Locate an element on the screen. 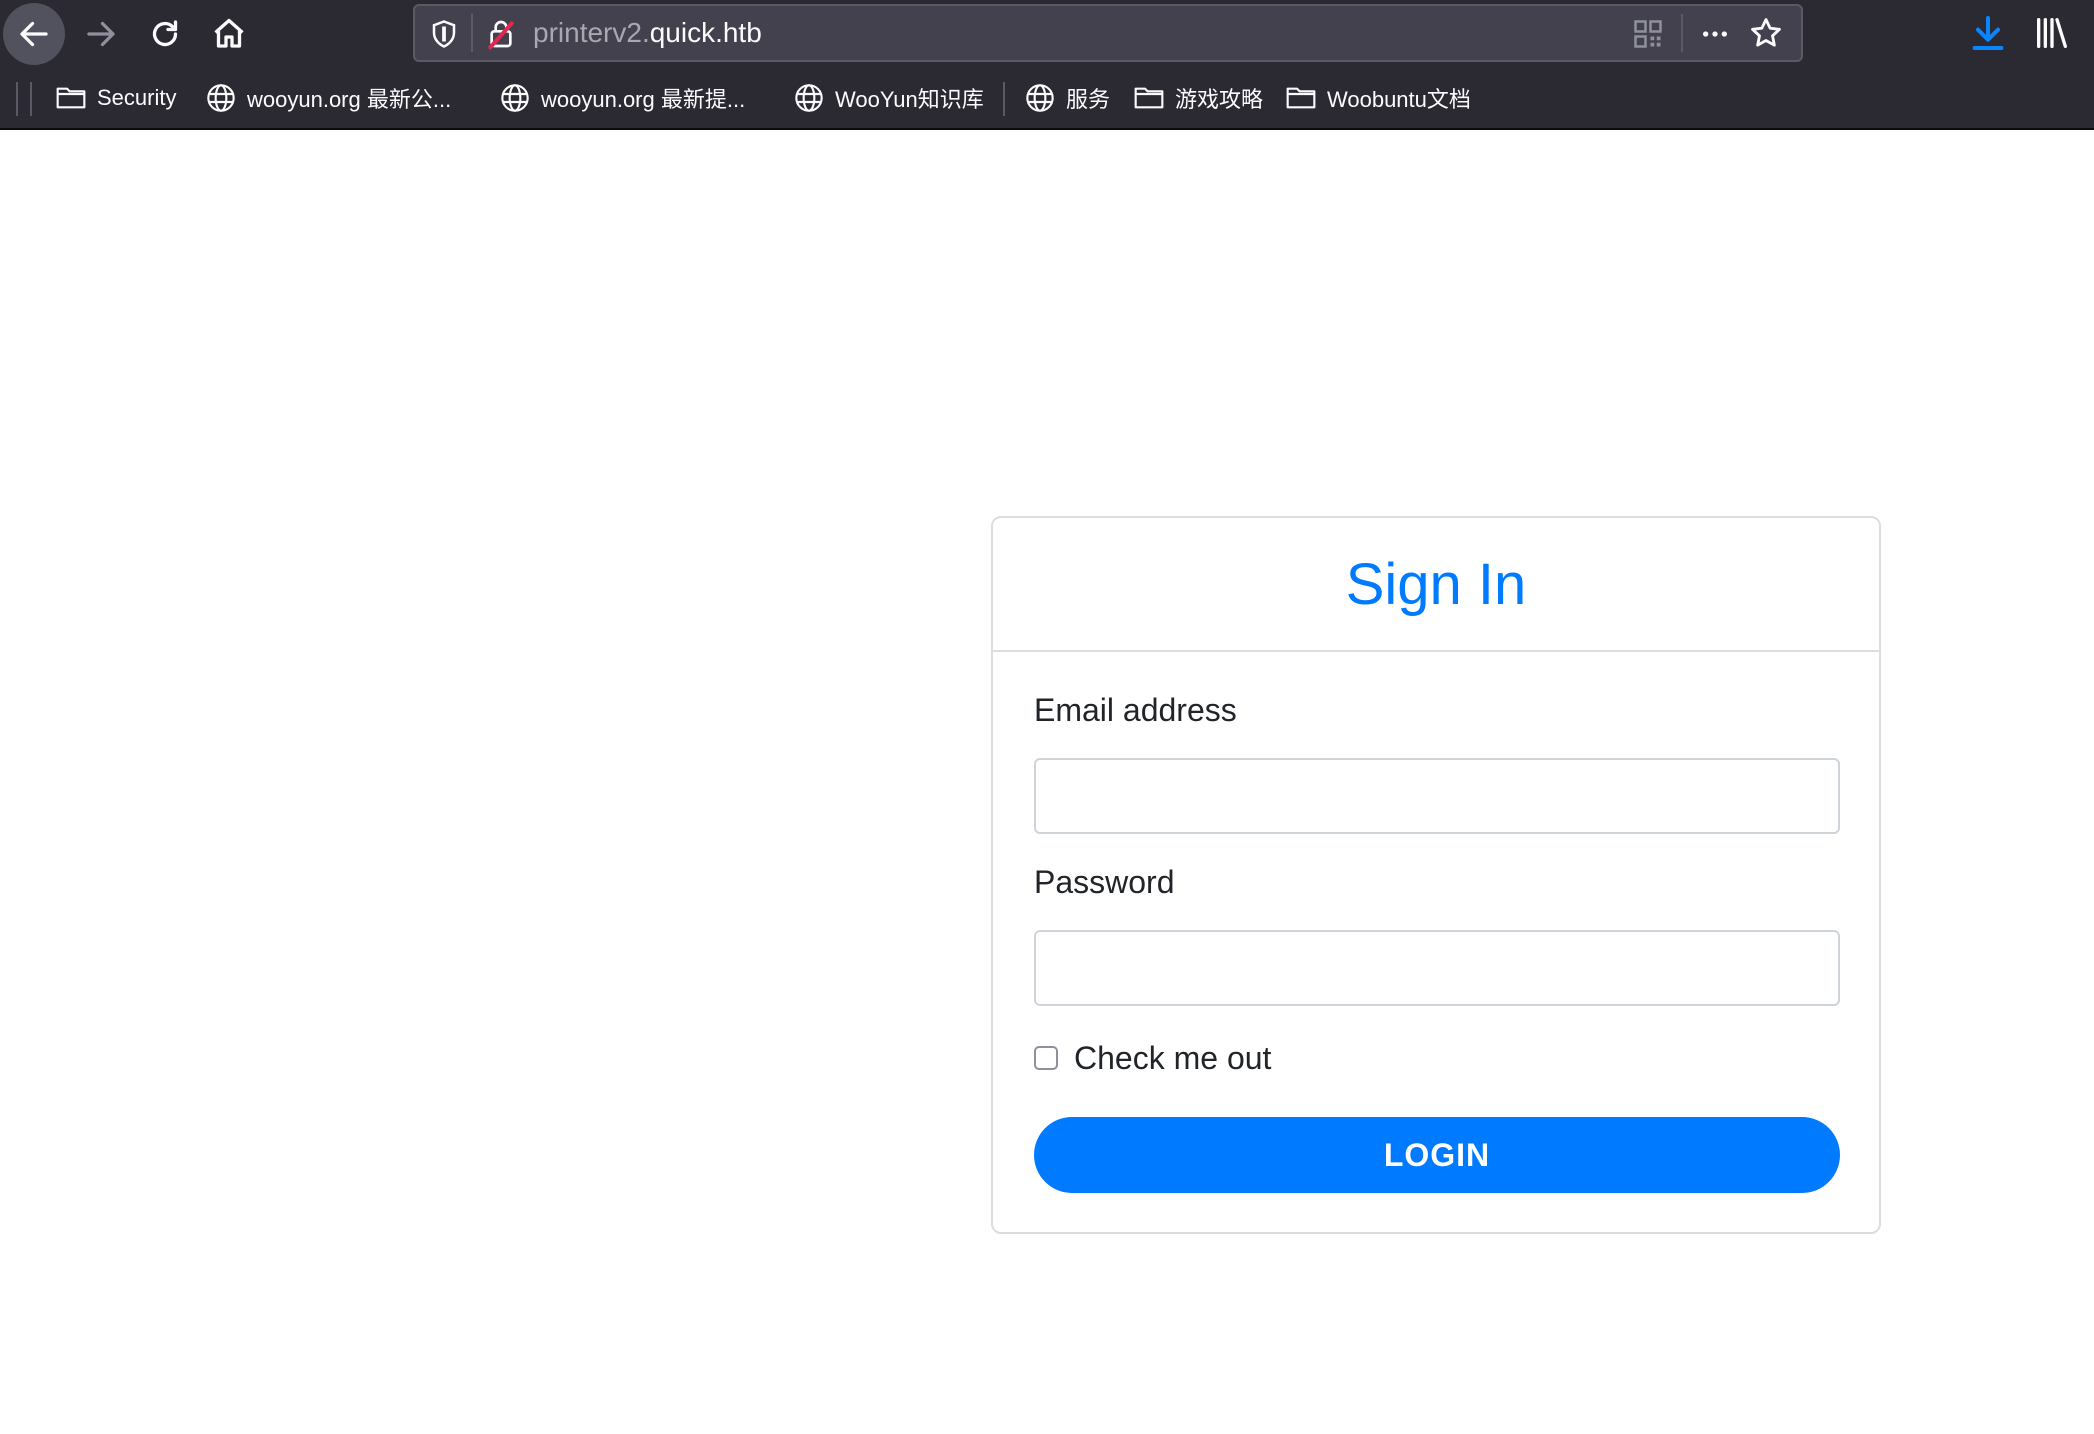 Image resolution: width=2094 pixels, height=1434 pixels. shield-icon is located at coordinates (444, 34).